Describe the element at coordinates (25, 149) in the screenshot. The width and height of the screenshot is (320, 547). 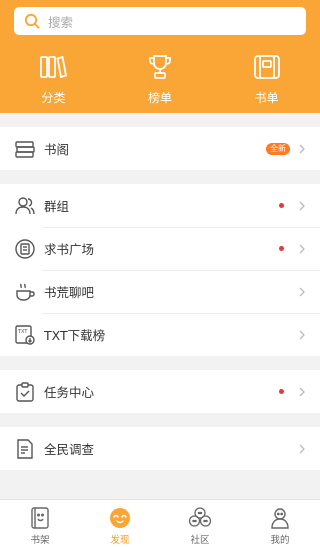
I see `book-stack-icon` at that location.